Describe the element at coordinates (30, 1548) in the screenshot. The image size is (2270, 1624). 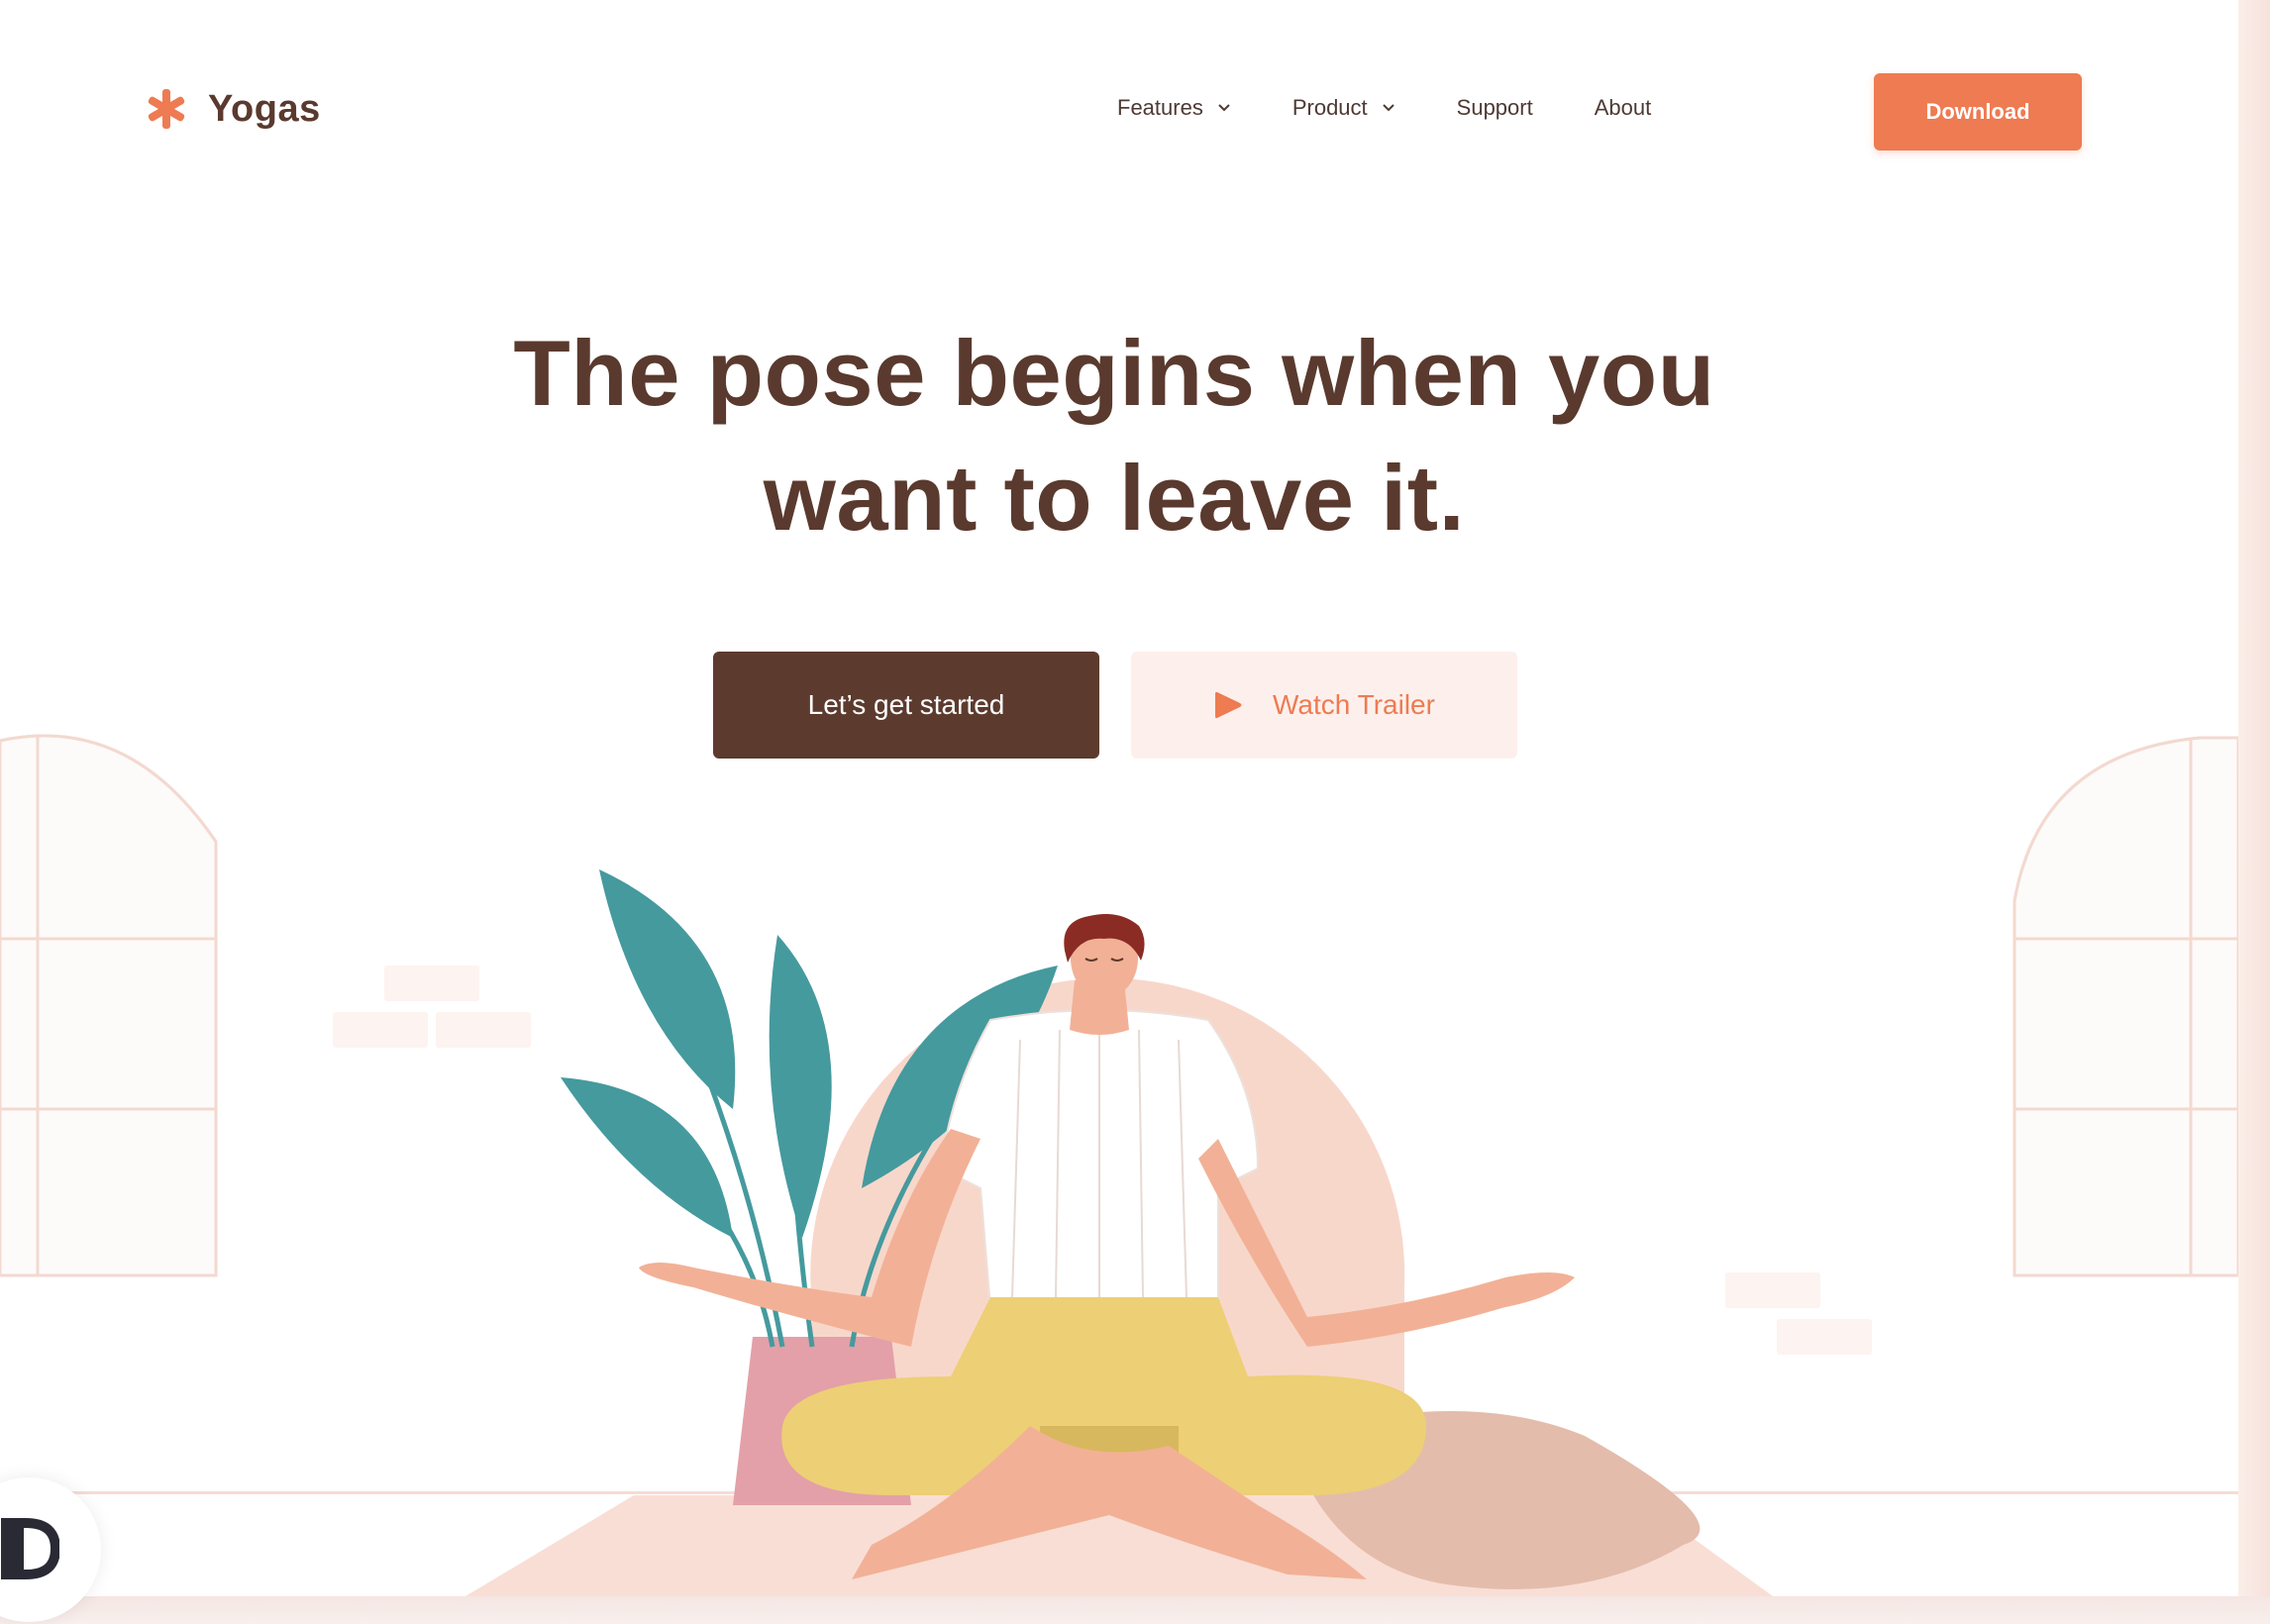
I see `brand-d-icon` at that location.